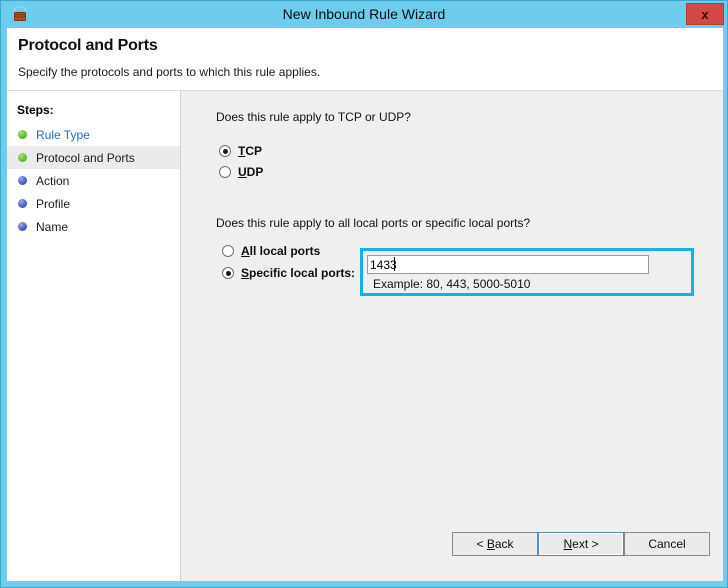 The height and width of the screenshot is (588, 728). I want to click on cancel-button: Cancel, so click(667, 544).